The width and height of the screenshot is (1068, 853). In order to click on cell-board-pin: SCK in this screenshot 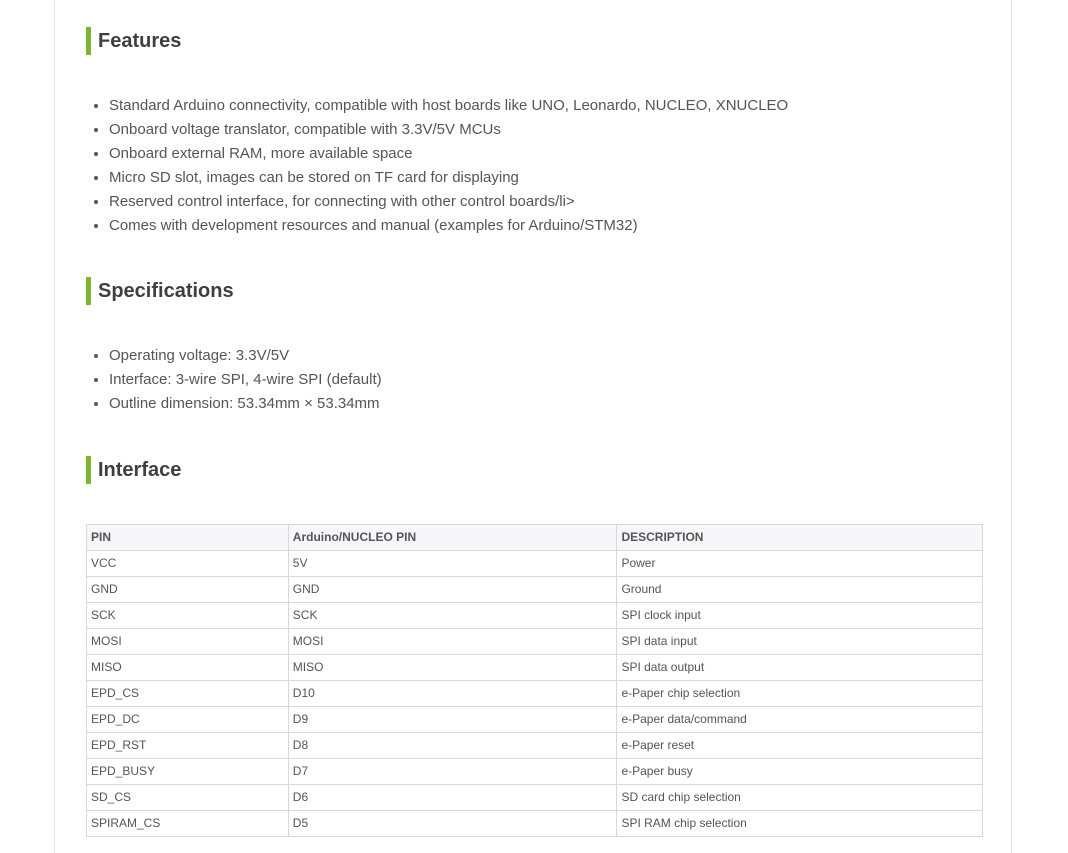, I will do `click(452, 615)`.